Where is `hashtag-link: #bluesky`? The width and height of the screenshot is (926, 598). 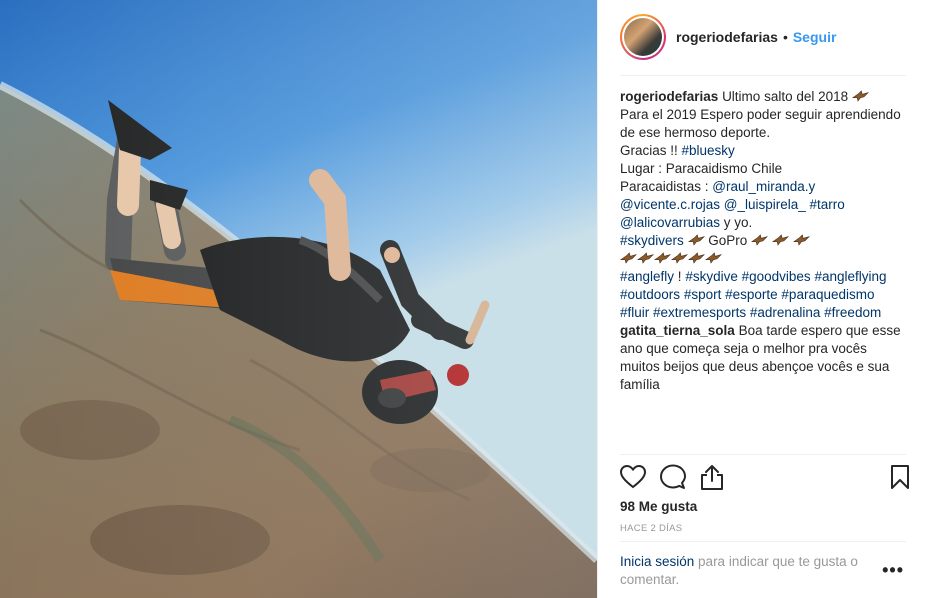
hashtag-link: #bluesky is located at coordinates (708, 150).